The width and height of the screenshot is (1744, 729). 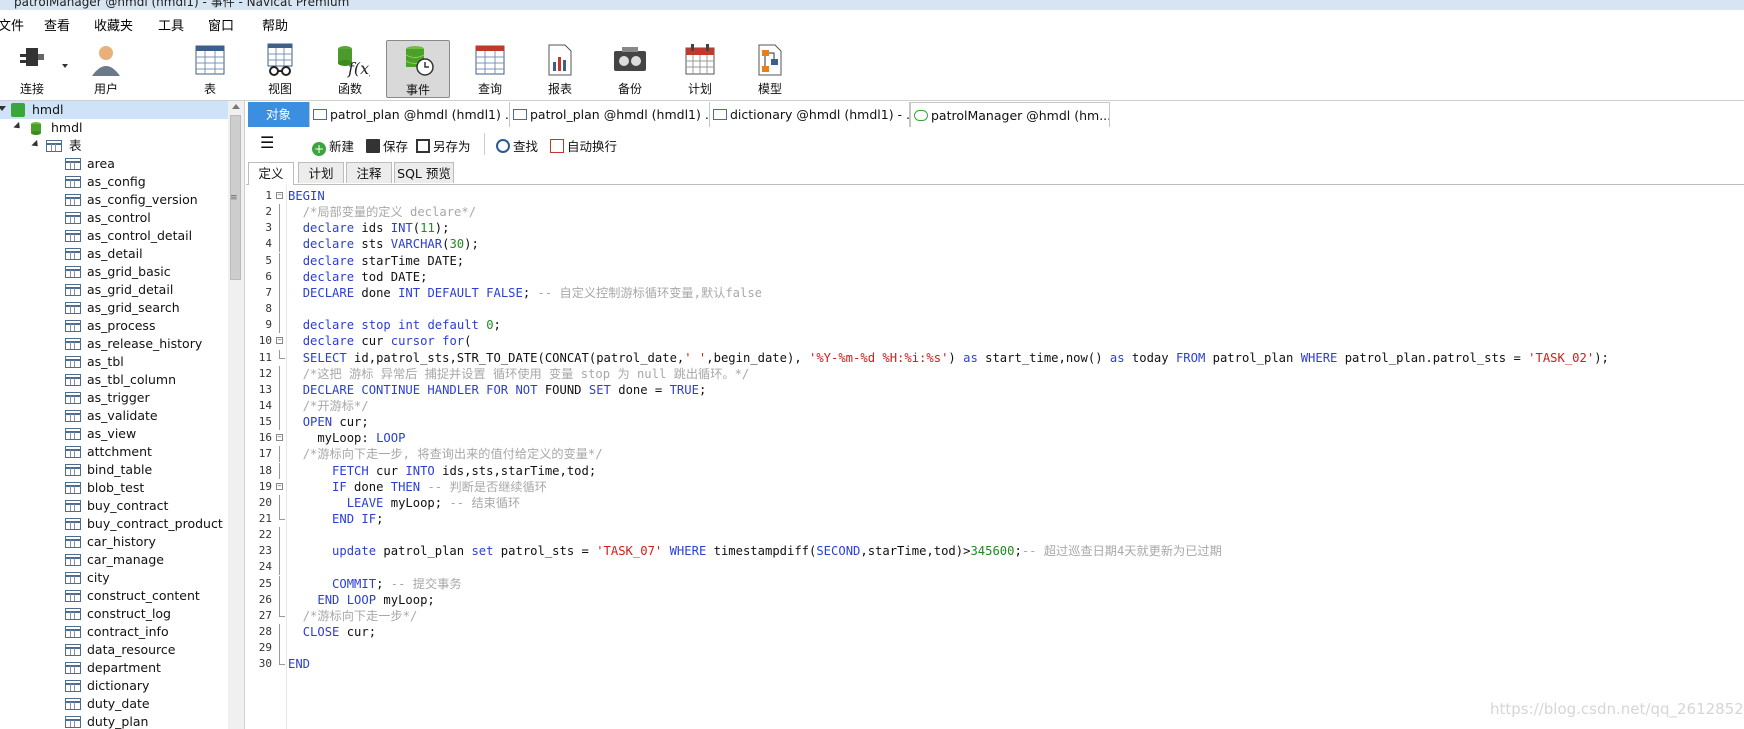 I want to click on tree-table-item: blob_test, so click(x=114, y=488).